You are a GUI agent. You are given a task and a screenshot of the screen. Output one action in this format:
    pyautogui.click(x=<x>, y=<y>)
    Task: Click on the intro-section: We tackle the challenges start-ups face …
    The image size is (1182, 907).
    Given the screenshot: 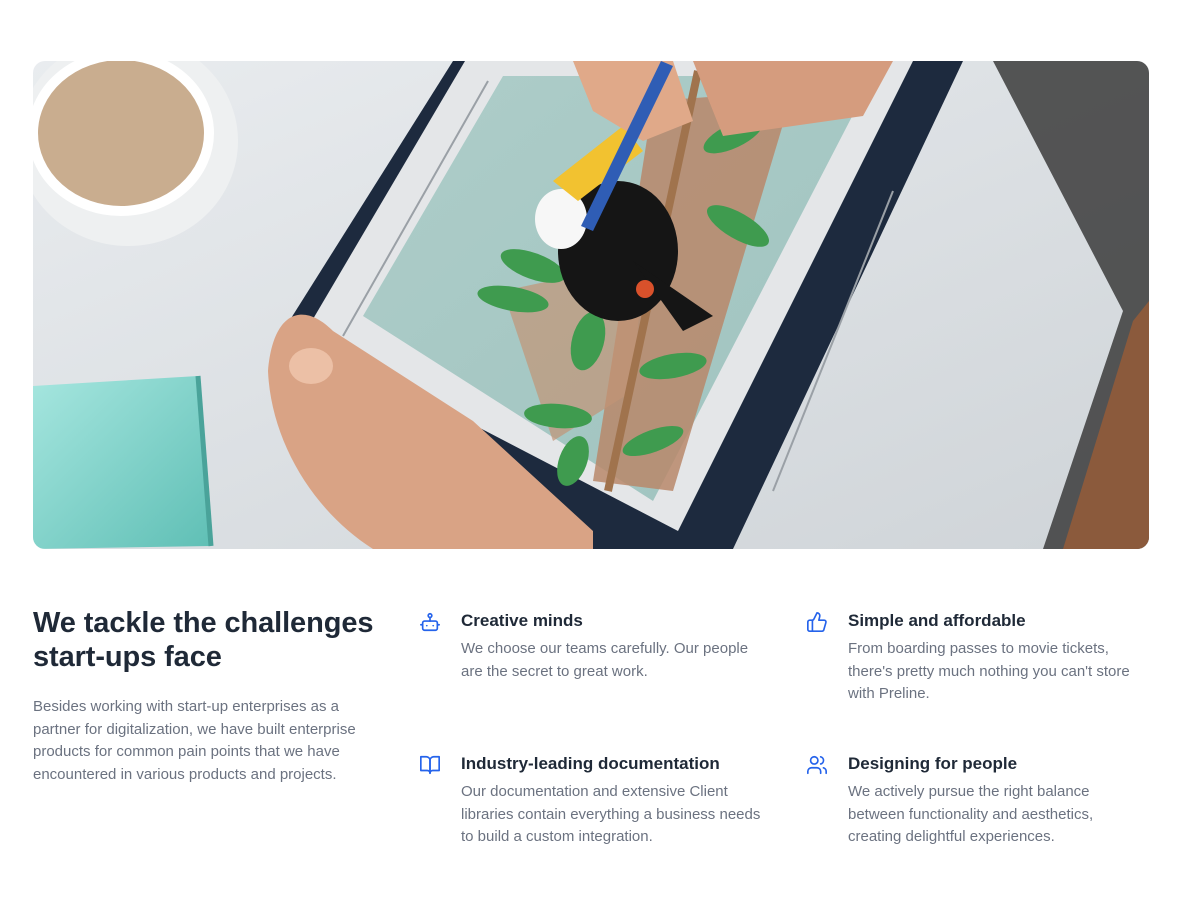 What is the action you would take?
    pyautogui.click(x=205, y=696)
    